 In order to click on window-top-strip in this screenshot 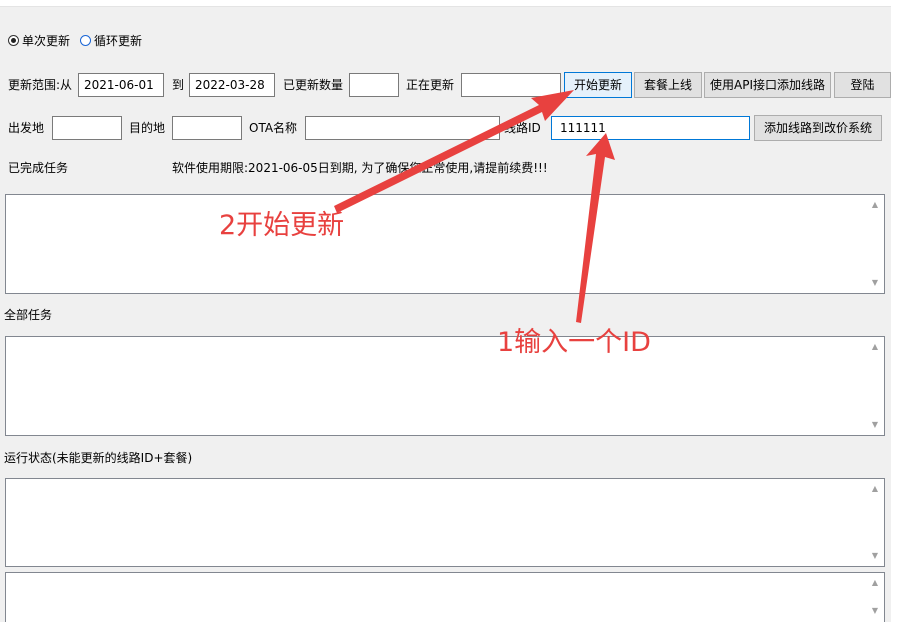, I will do `click(451, 3)`.